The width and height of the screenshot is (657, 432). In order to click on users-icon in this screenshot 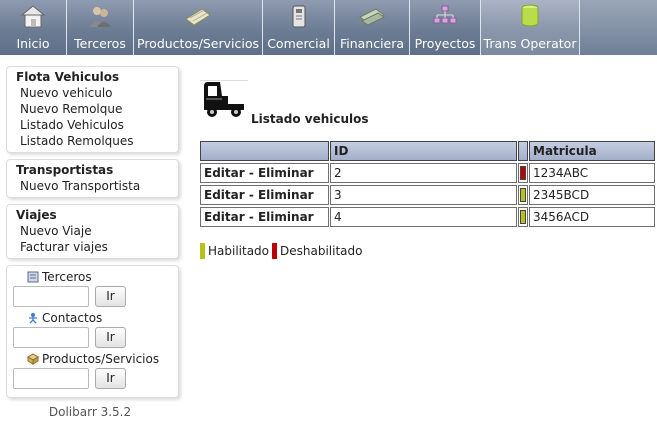, I will do `click(100, 17)`.